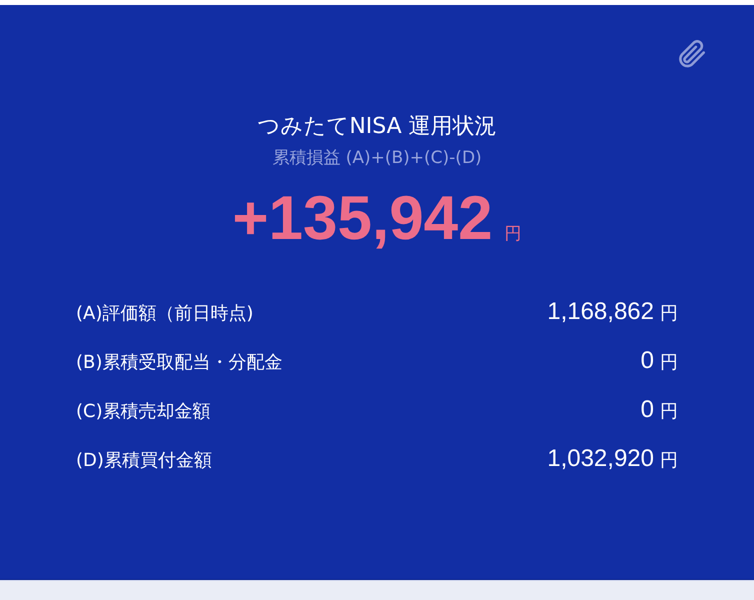  Describe the element at coordinates (377, 127) in the screenshot. I see `panel-title: つみたてNISA 運用状況` at that location.